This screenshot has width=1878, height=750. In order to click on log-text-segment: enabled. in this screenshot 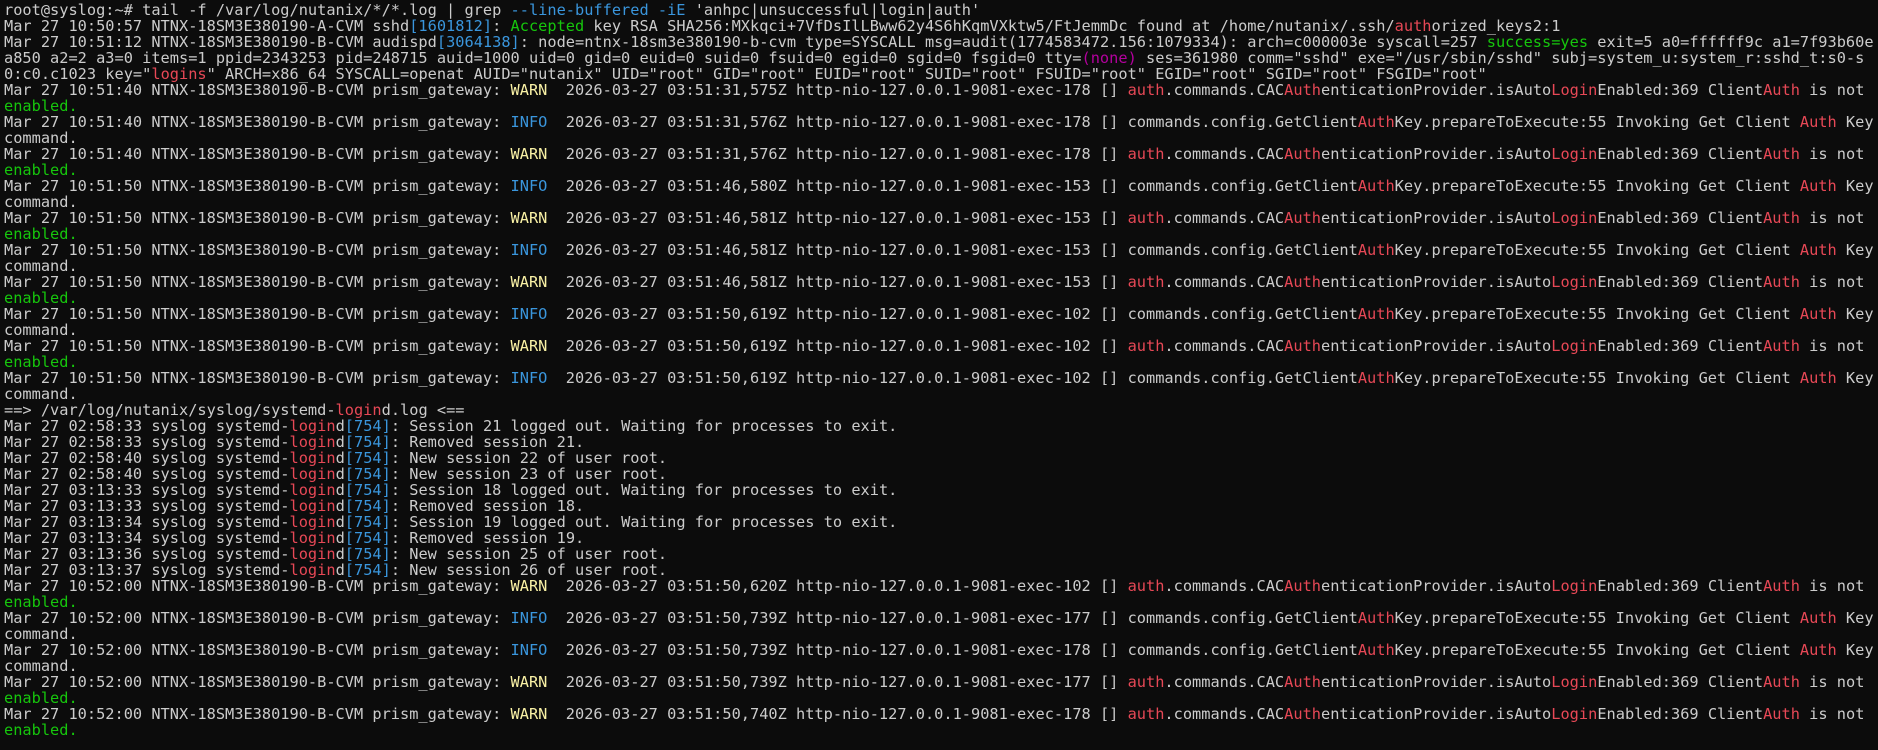, I will do `click(41, 730)`.